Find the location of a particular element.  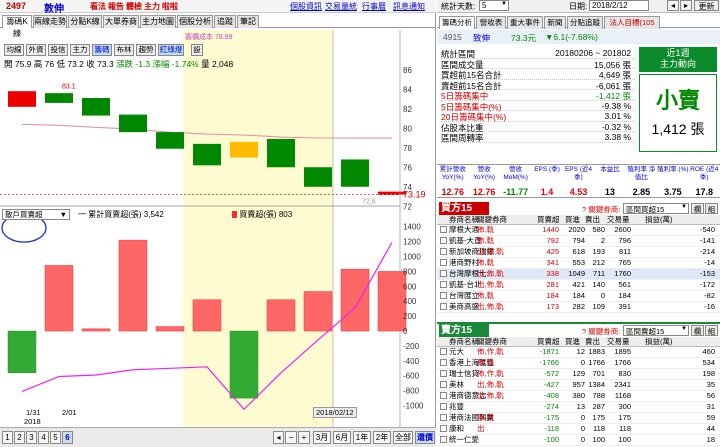

table-row: 新加坡商瑞銀 出,佈,軌 425 618 193 811 -214 is located at coordinates (578, 252).